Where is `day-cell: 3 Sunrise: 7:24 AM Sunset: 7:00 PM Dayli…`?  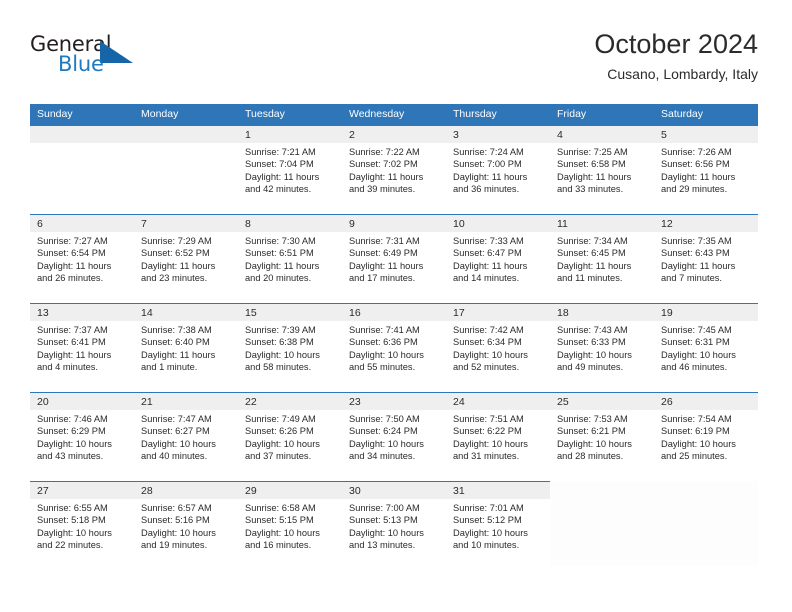 day-cell: 3 Sunrise: 7:24 AM Sunset: 7:00 PM Dayli… is located at coordinates (498, 170).